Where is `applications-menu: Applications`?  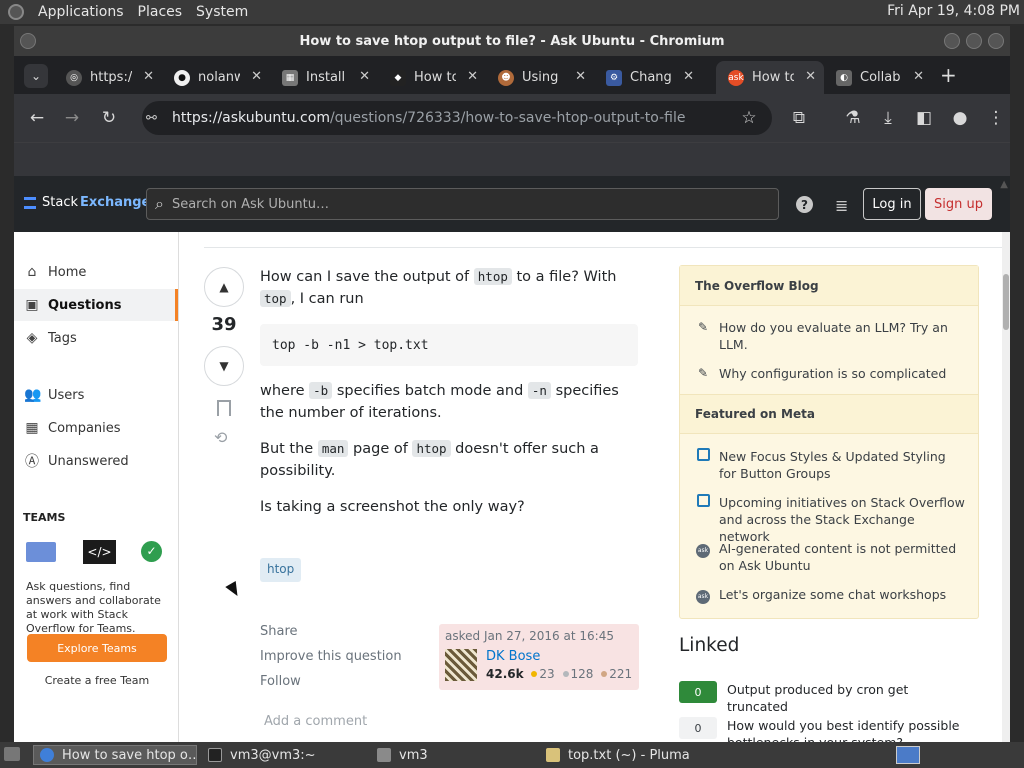
applications-menu: Applications is located at coordinates (81, 12).